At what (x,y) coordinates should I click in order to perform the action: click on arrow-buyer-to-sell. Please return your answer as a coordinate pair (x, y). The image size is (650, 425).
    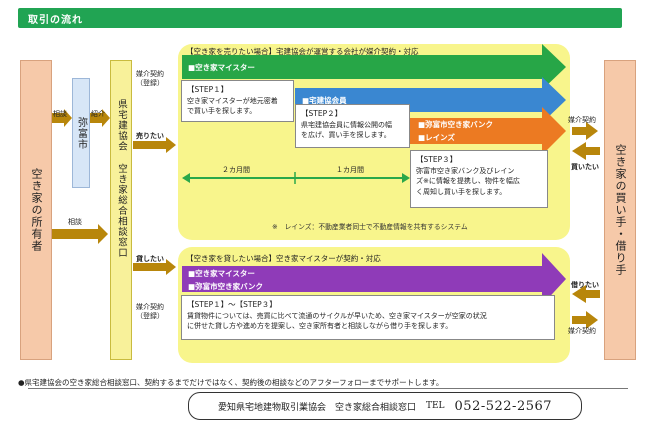
    Looking at the image, I should click on (586, 151).